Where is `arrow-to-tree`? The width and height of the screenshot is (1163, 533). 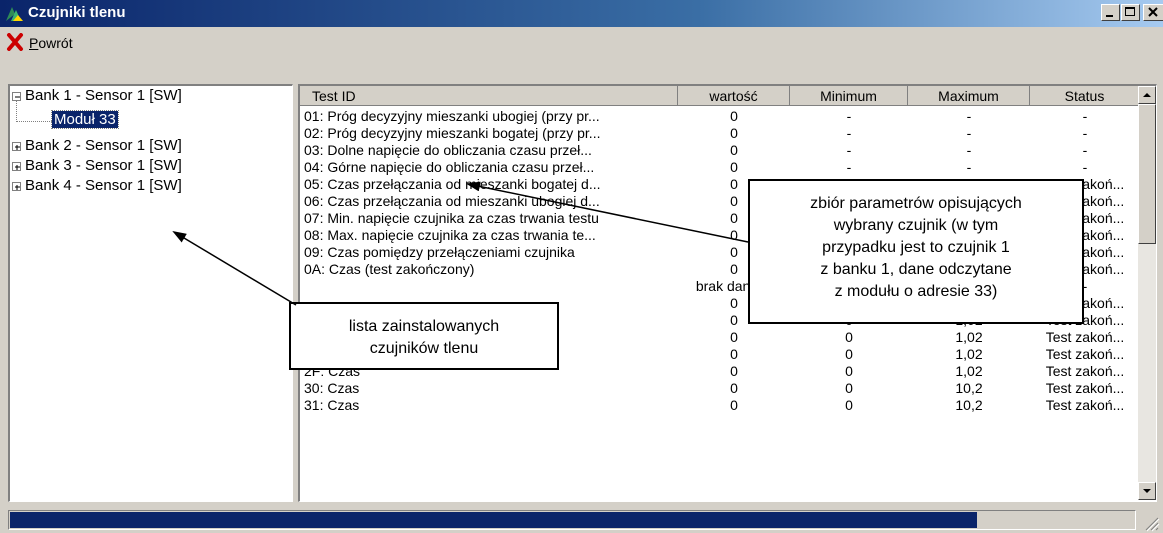
arrow-to-tree is located at coordinates (234, 268).